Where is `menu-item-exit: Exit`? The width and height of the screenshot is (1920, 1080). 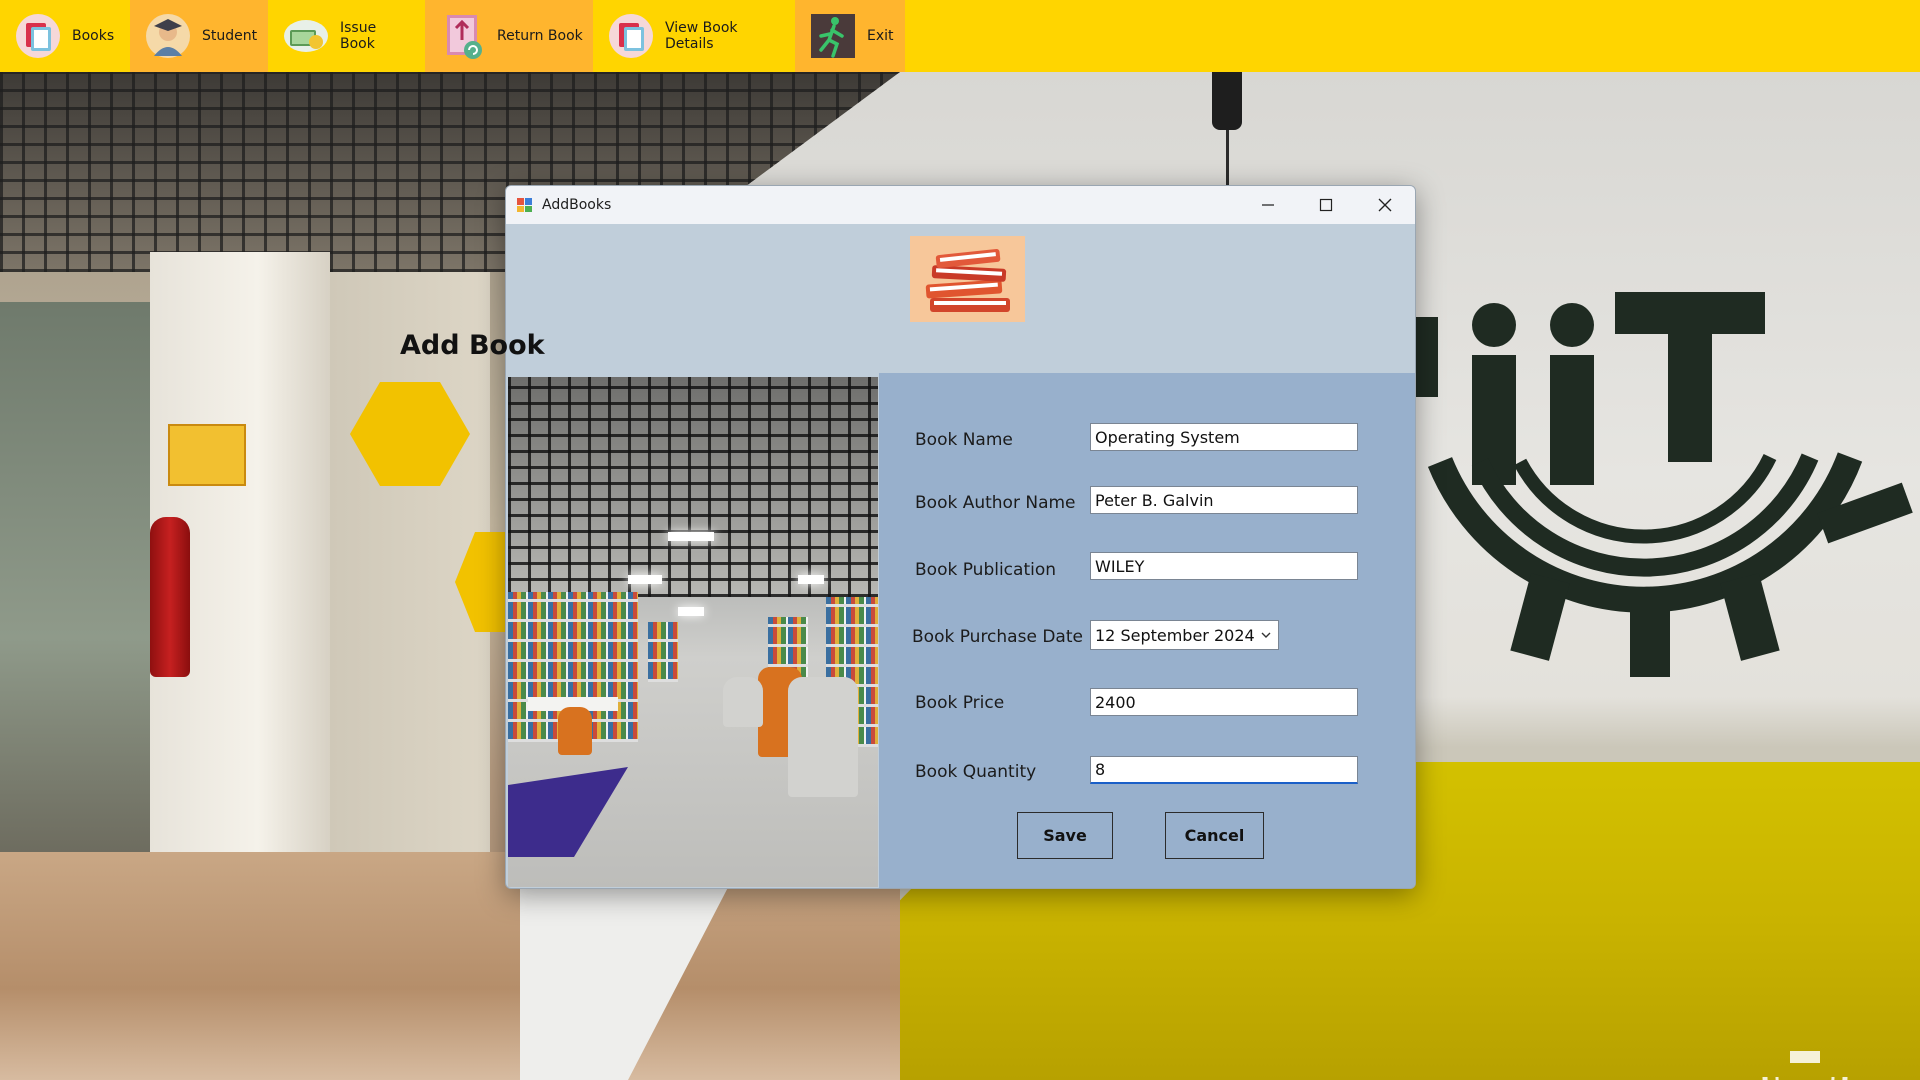
menu-item-exit: Exit is located at coordinates (850, 36).